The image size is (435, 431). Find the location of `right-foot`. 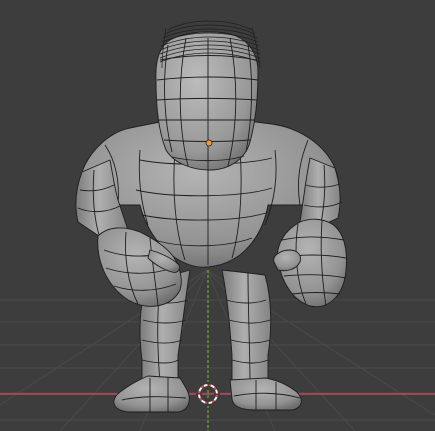

right-foot is located at coordinates (265, 394).